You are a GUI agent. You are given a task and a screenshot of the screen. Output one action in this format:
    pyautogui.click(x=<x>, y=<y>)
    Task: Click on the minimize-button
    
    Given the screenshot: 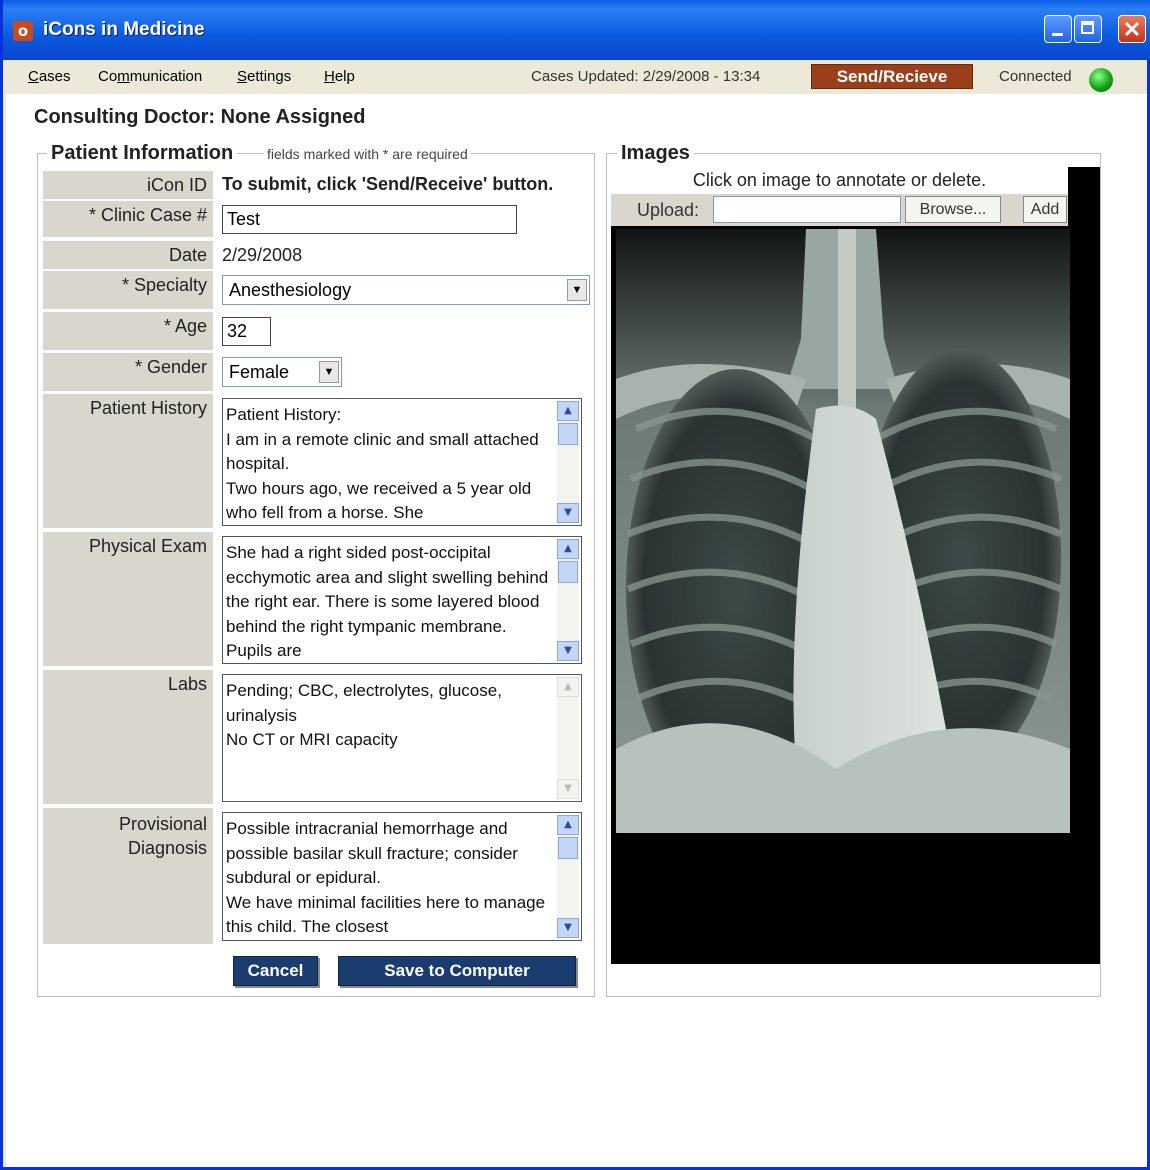 What is the action you would take?
    pyautogui.click(x=1058, y=29)
    